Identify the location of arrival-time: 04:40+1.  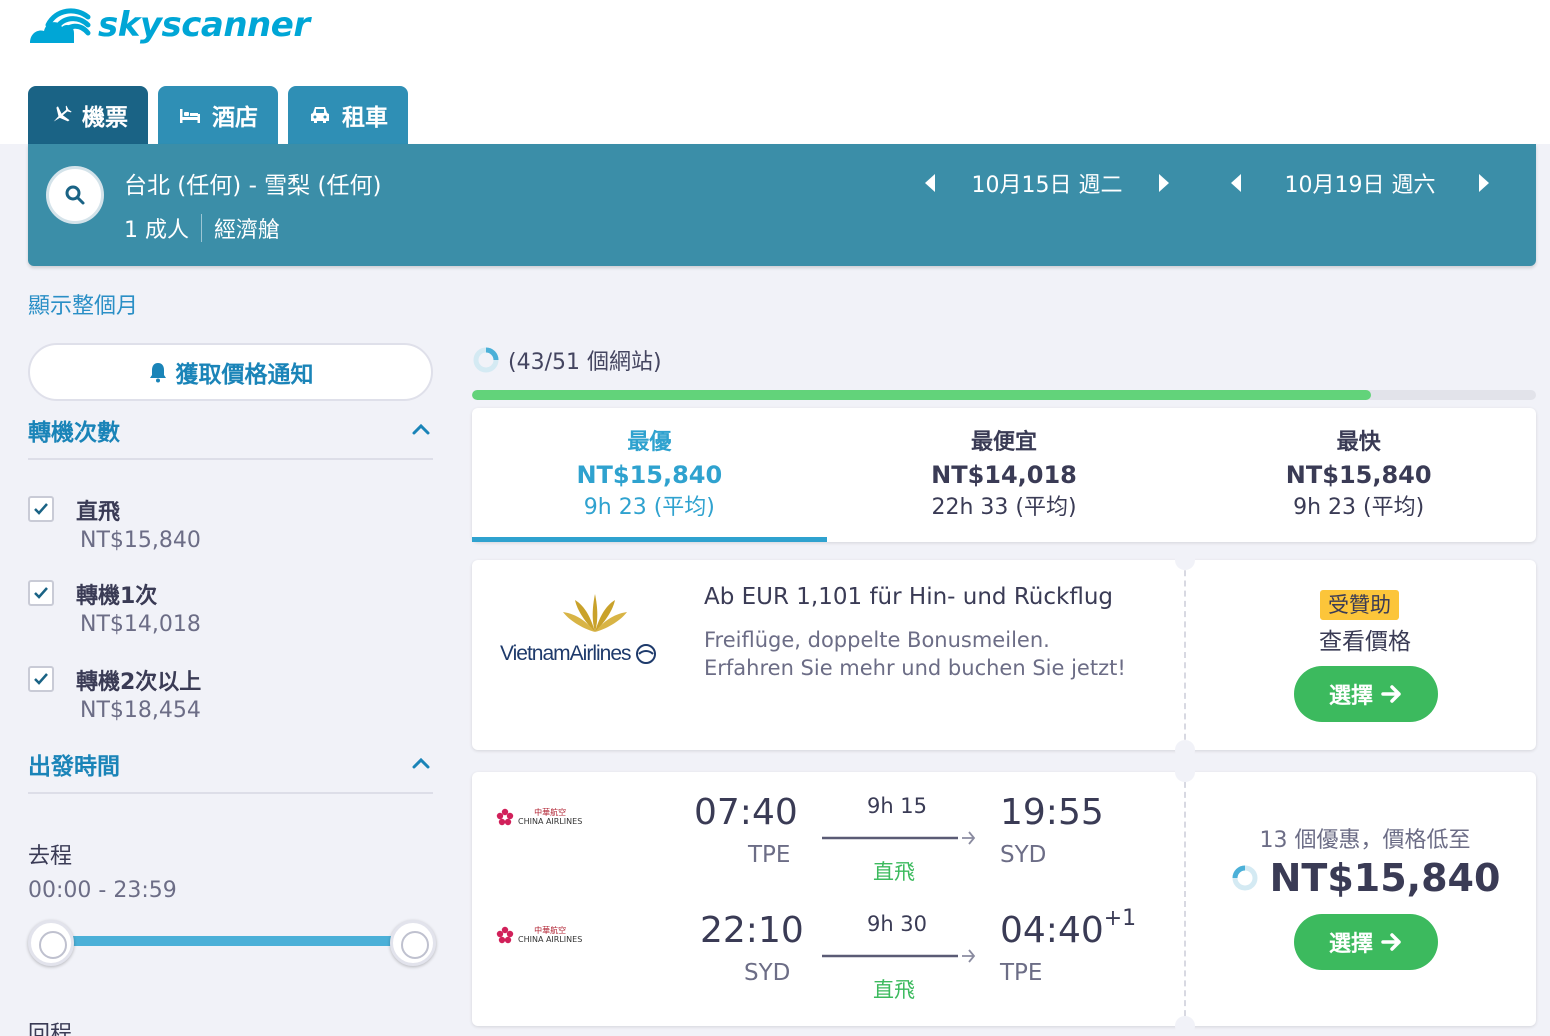
(1068, 928).